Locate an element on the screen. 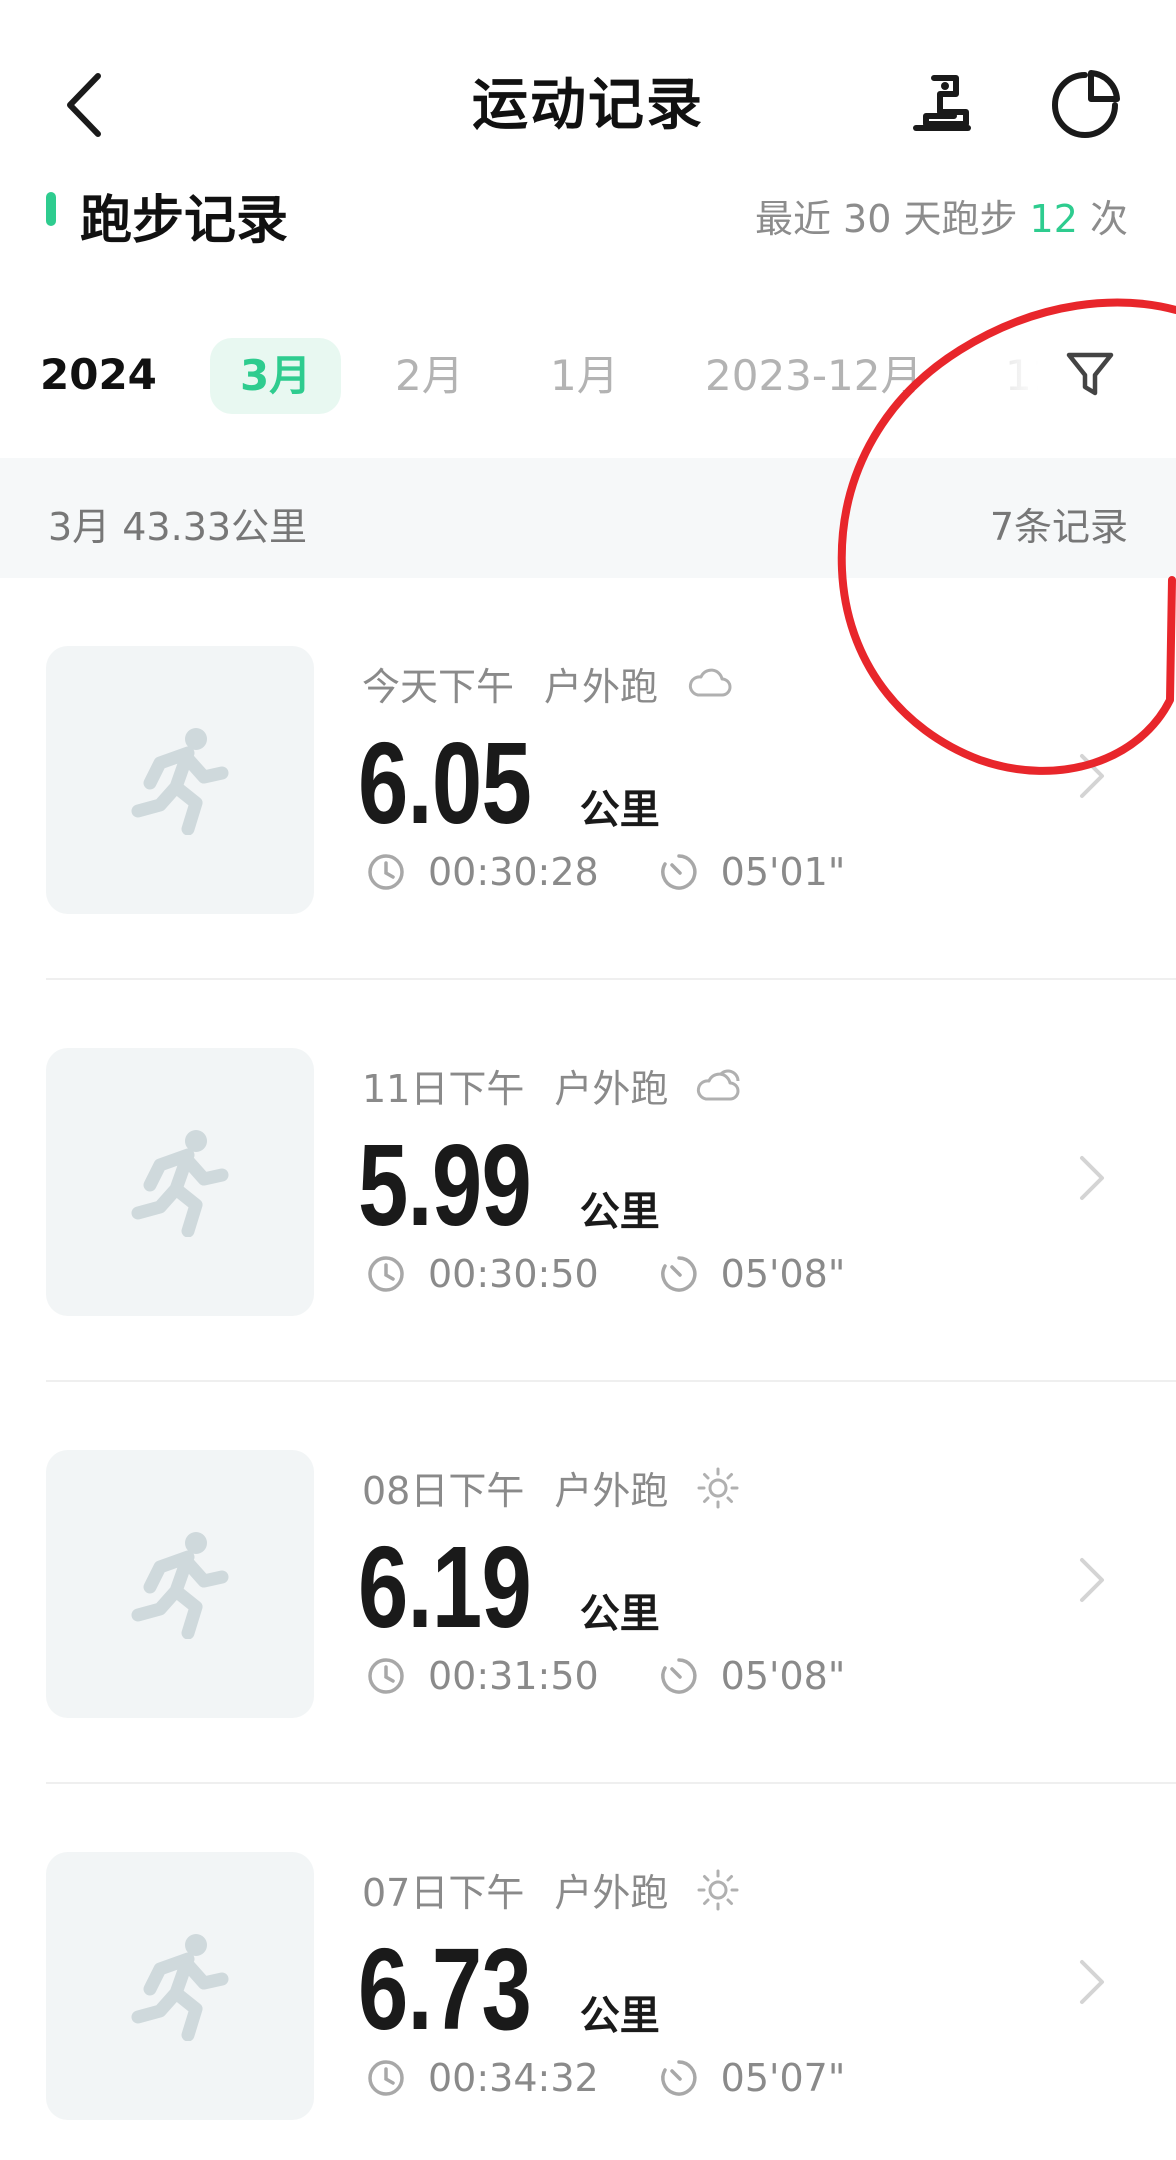  record-meta: 今天下午 户外跑 is located at coordinates (547, 683).